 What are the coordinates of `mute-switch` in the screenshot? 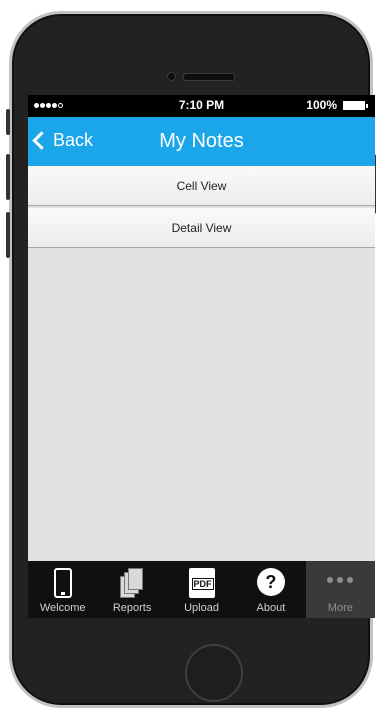 It's located at (8, 122).